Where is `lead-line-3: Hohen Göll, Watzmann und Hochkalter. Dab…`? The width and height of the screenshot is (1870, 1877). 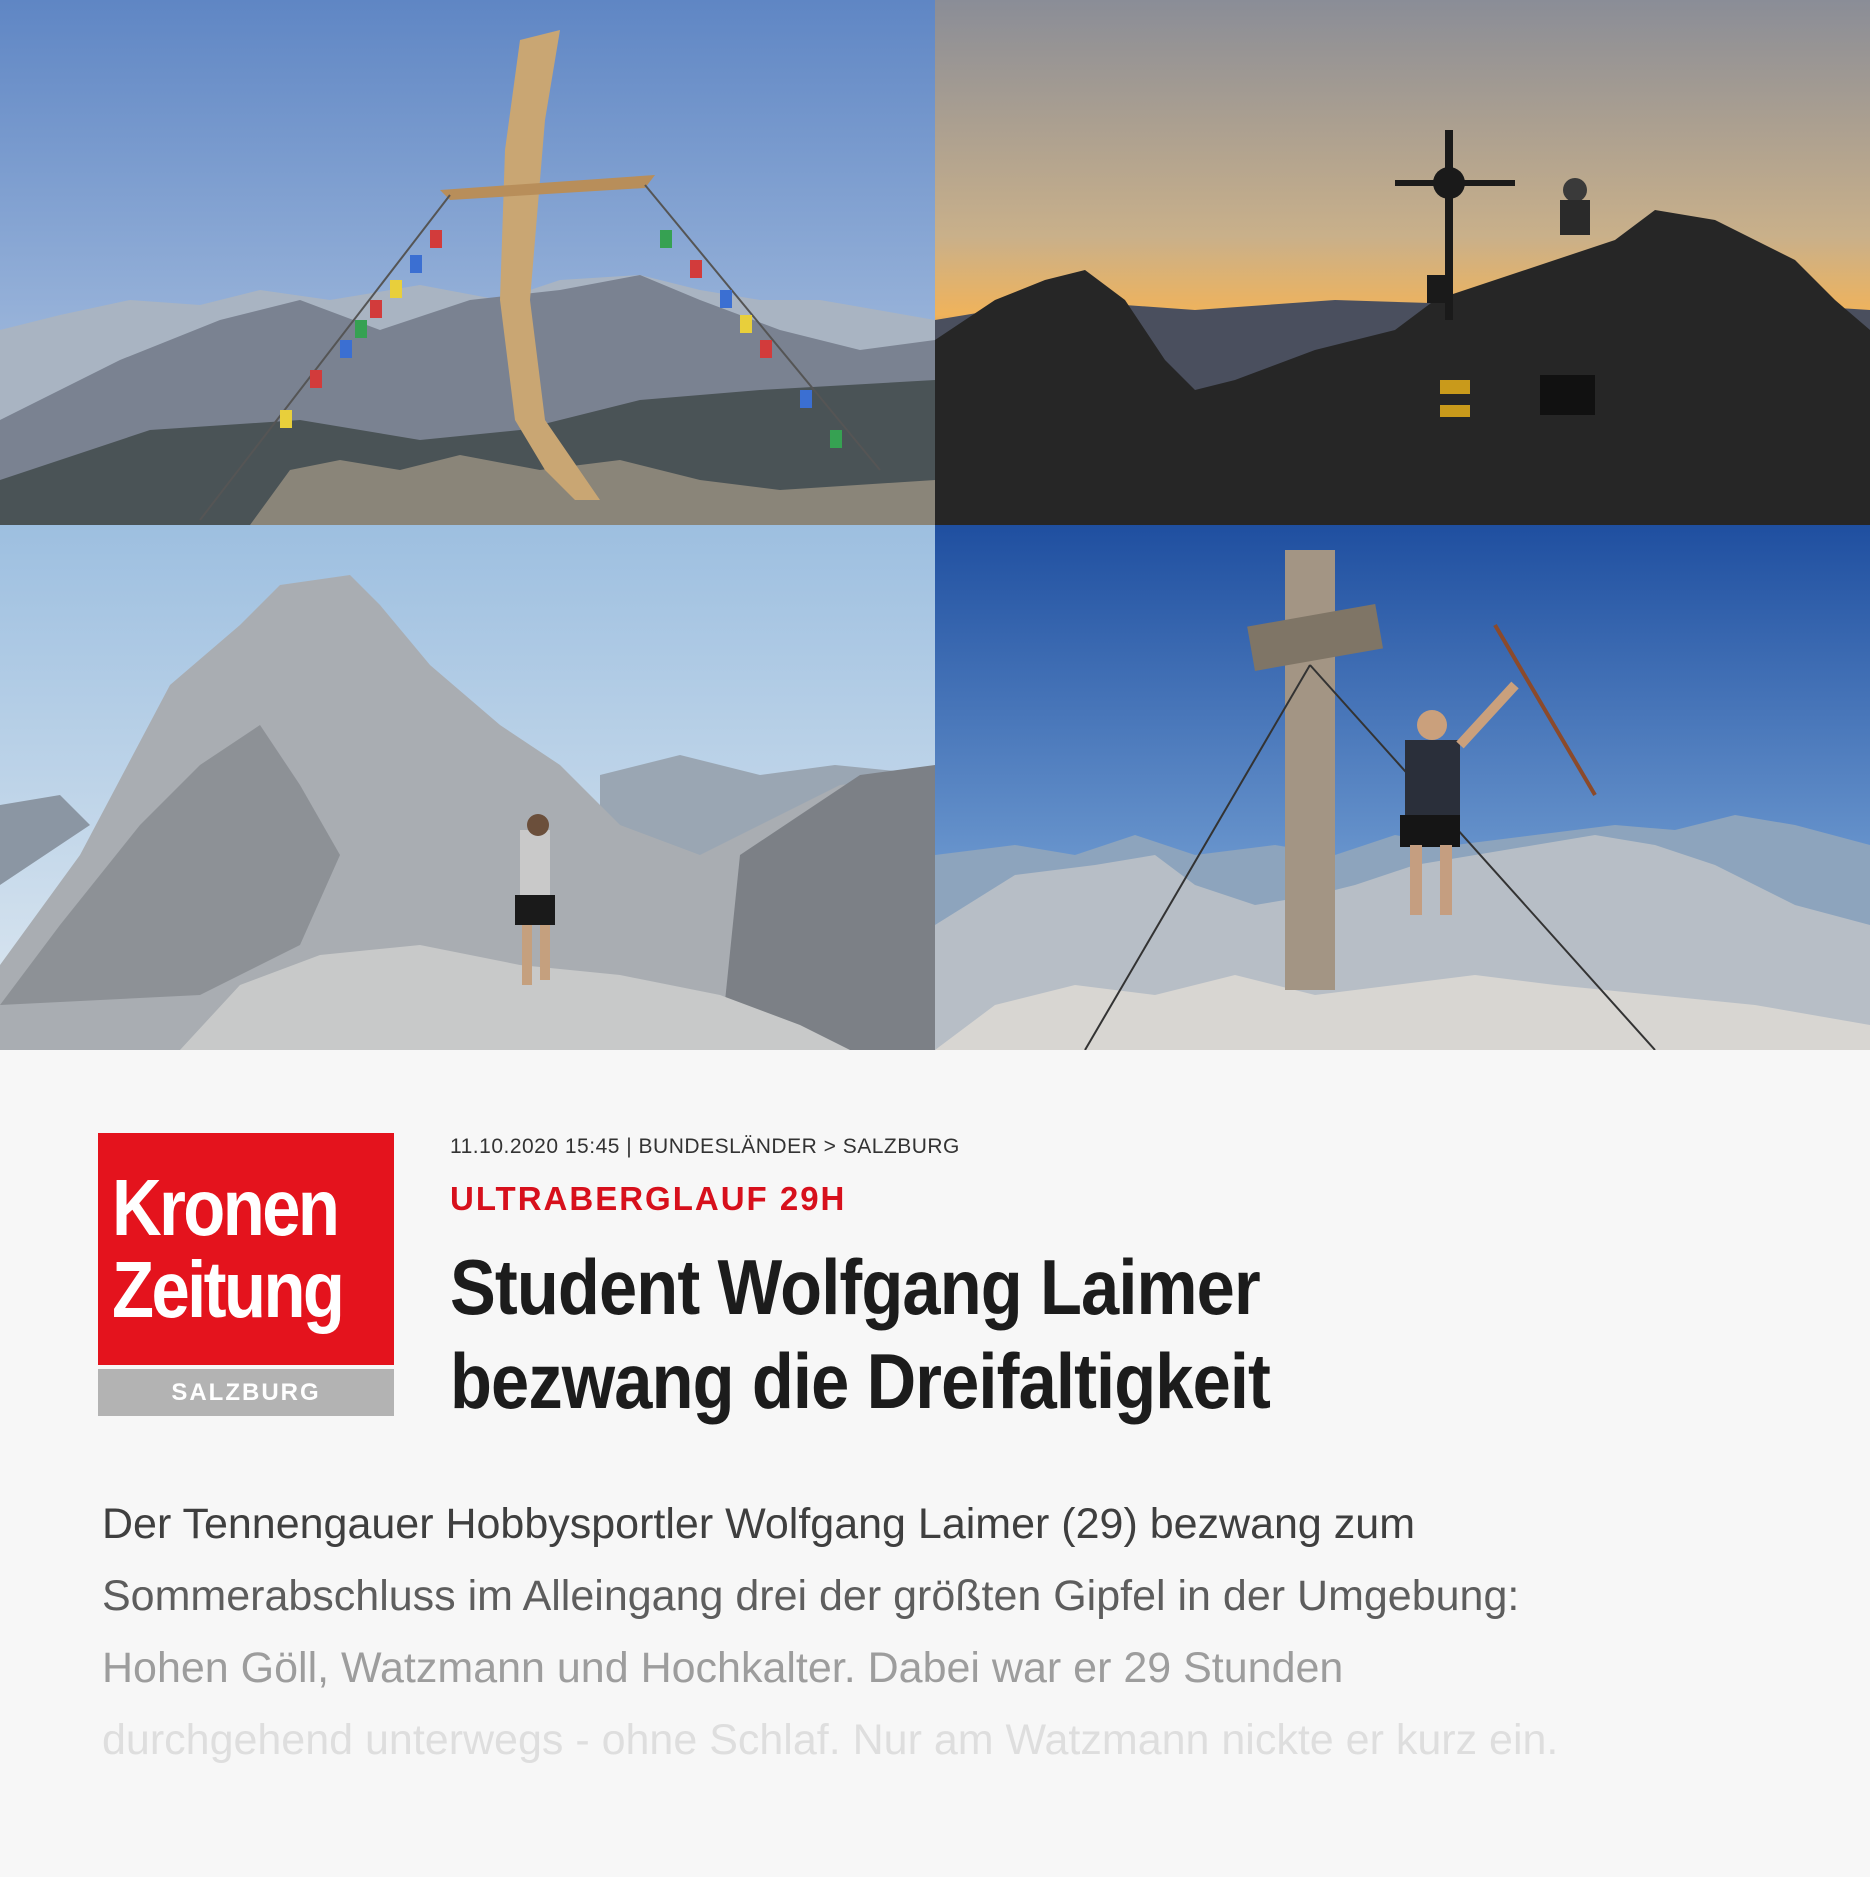
lead-line-3: Hohen Göll, Watzmann und Hochkalter. Dab… is located at coordinates (723, 1668).